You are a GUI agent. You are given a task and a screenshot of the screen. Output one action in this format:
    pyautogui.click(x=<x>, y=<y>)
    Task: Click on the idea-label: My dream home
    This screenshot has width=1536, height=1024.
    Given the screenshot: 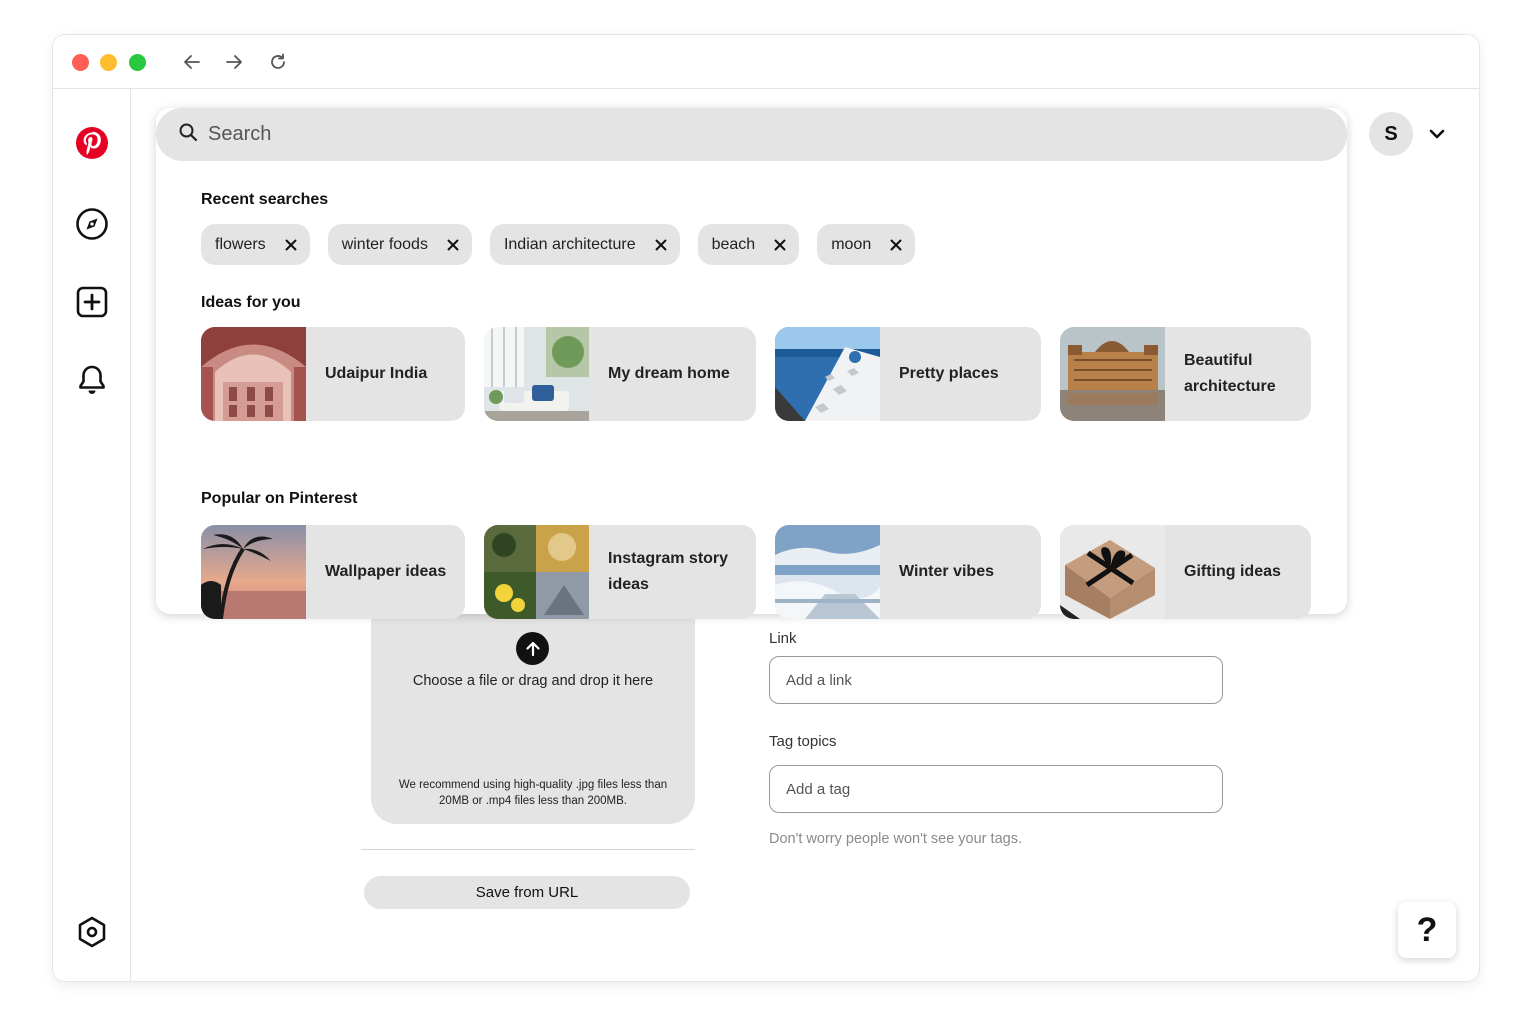 What is the action you would take?
    pyautogui.click(x=669, y=373)
    